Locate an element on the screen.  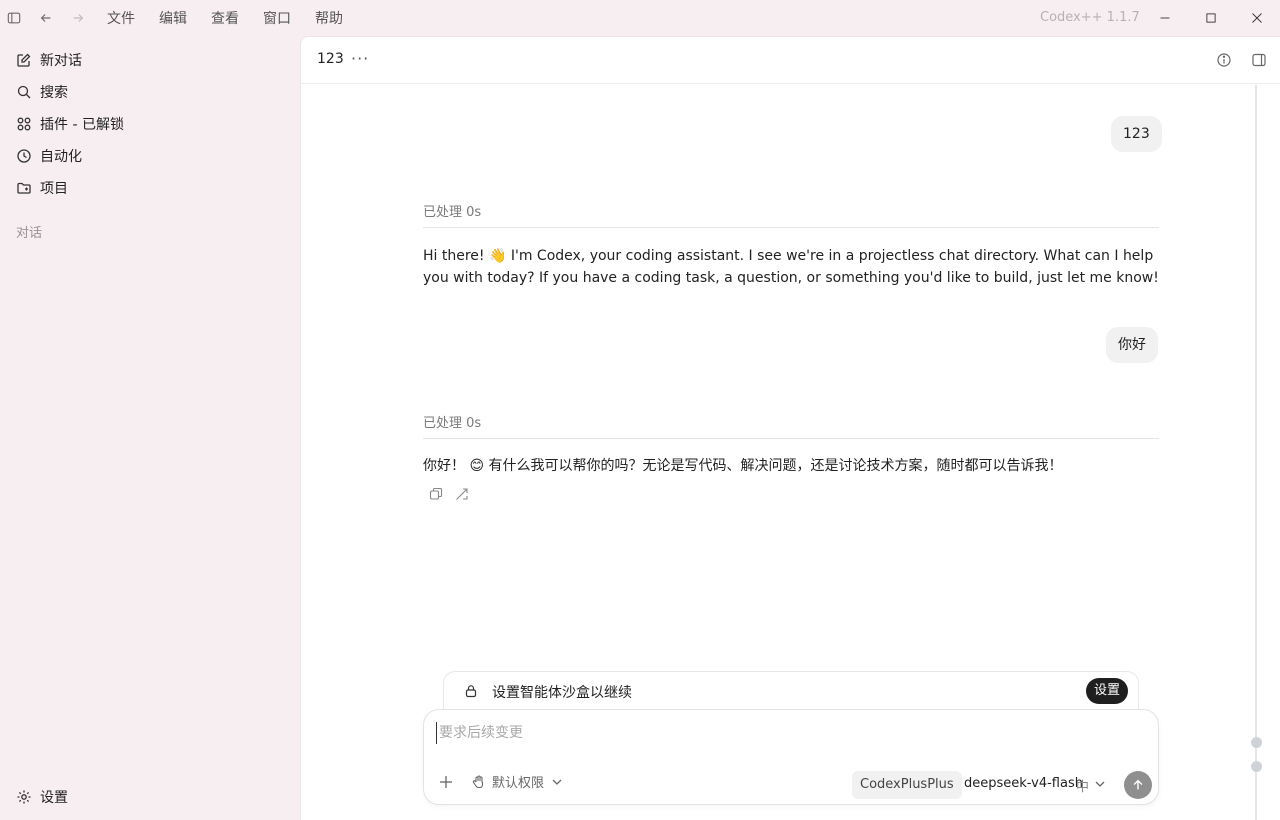
side-panel-icon is located at coordinates (1259, 60).